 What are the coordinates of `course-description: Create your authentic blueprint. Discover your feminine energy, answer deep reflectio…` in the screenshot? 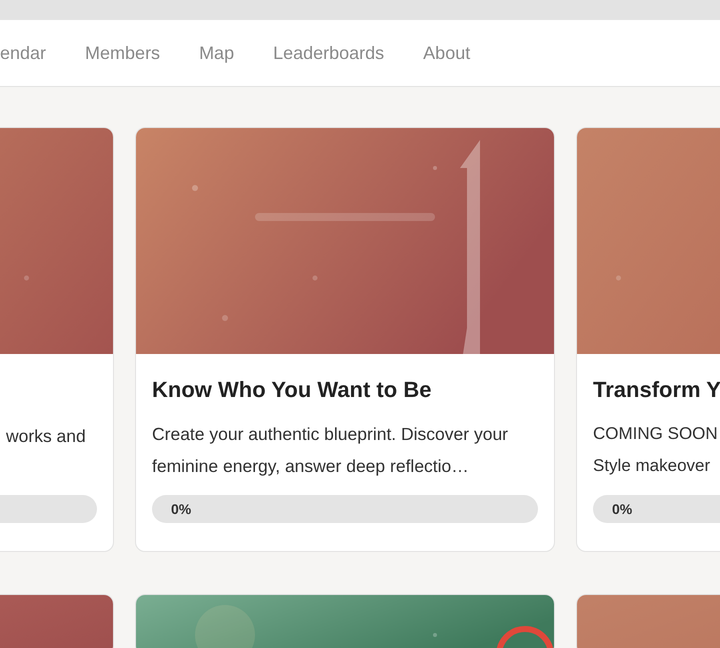 It's located at (331, 450).